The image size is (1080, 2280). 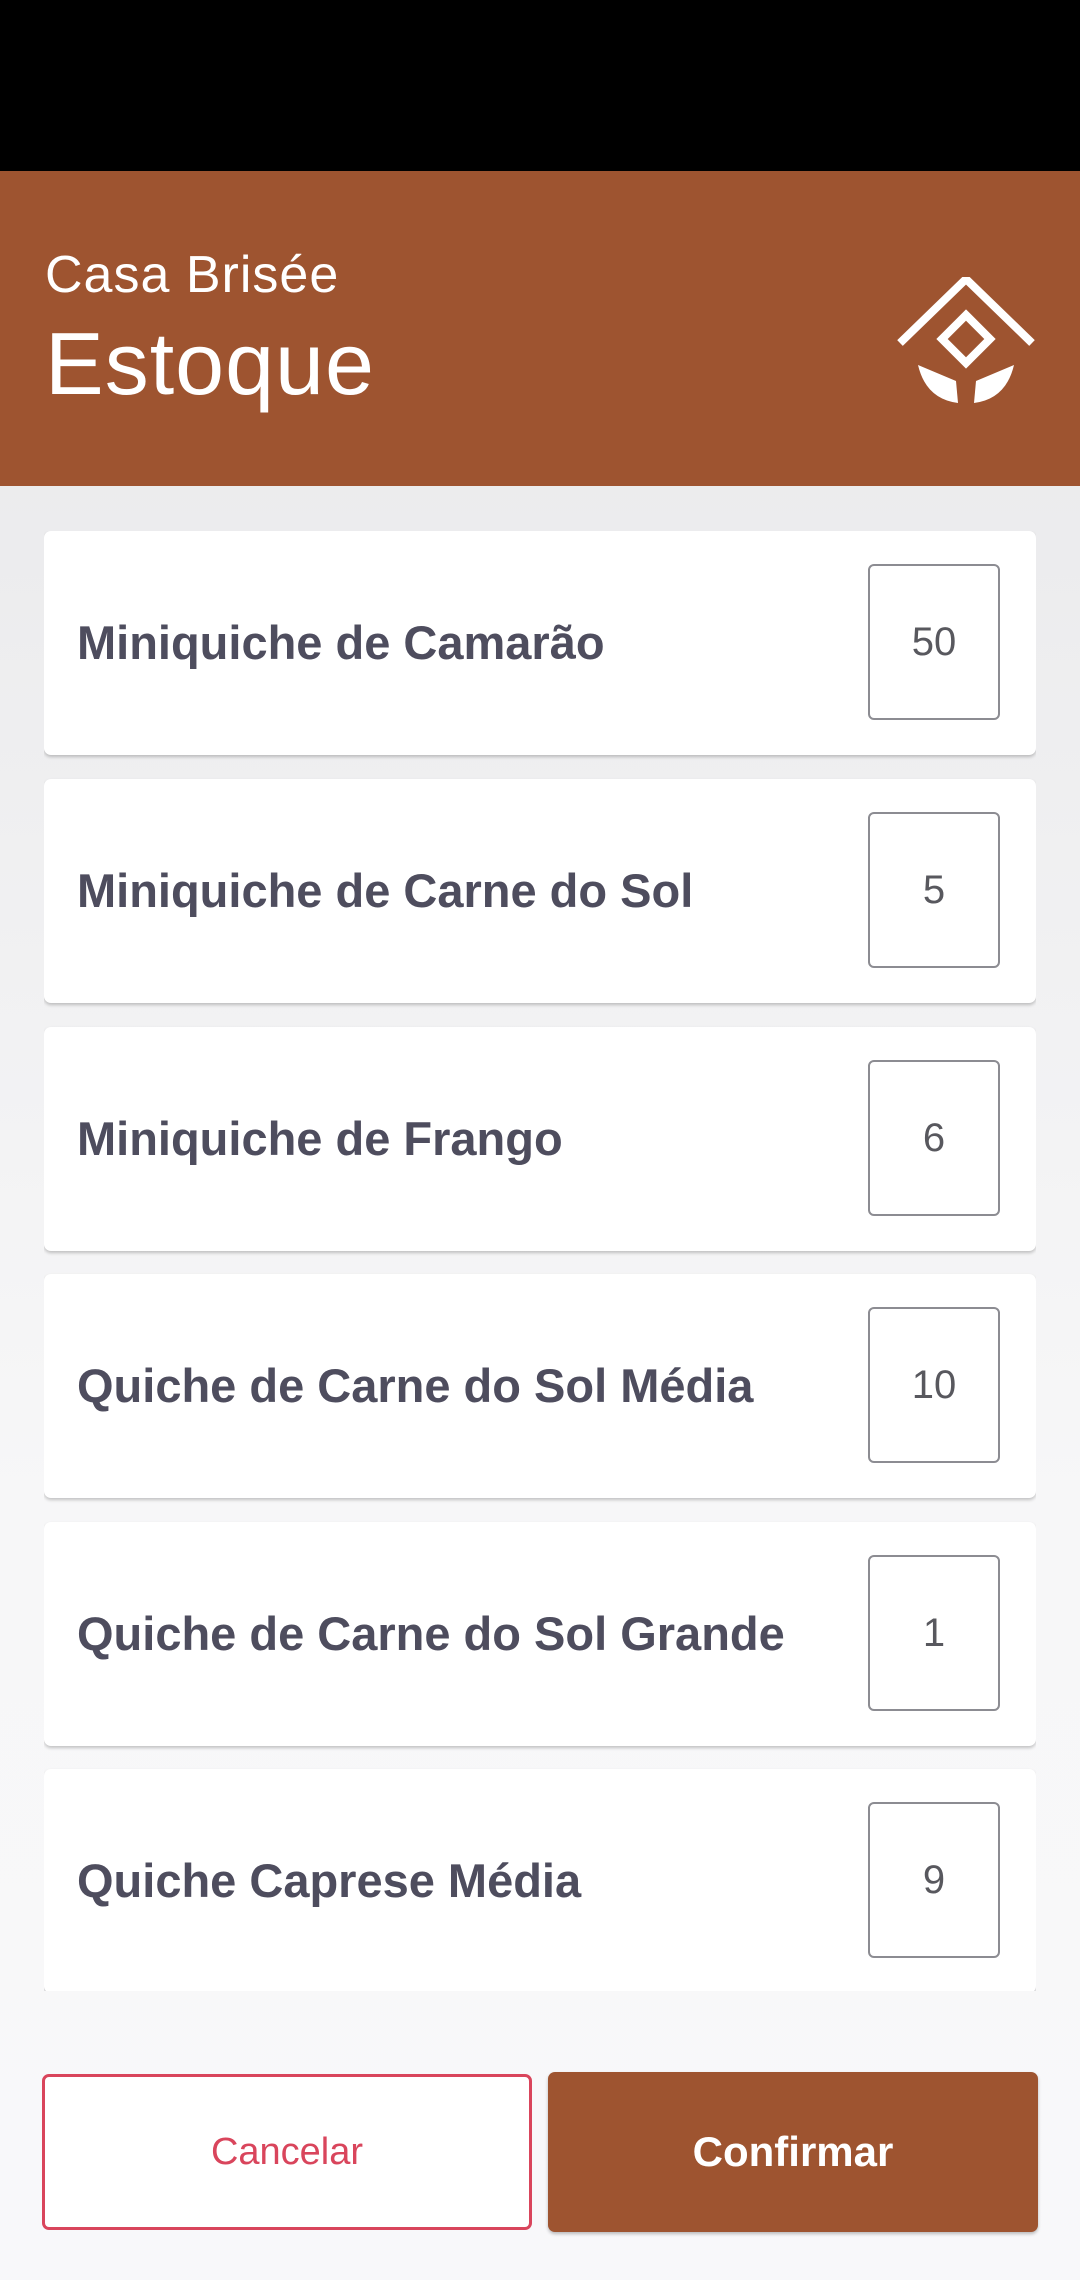 What do you see at coordinates (431, 1633) in the screenshot?
I see `item-name: Quiche de Carne do Sol Grande` at bounding box center [431, 1633].